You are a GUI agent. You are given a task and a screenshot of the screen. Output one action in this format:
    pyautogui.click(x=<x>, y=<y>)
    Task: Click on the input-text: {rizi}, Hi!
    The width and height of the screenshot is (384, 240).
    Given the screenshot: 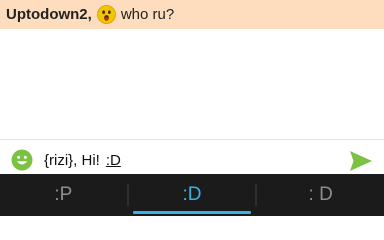 What is the action you would take?
    pyautogui.click(x=72, y=160)
    